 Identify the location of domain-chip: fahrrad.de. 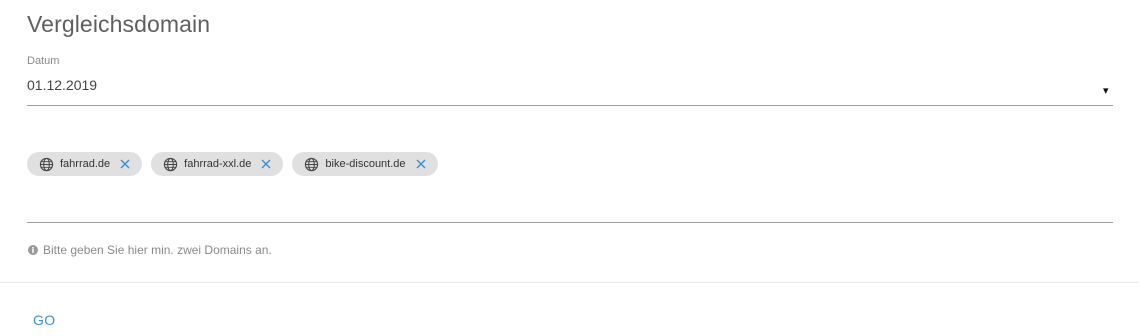
(85, 164).